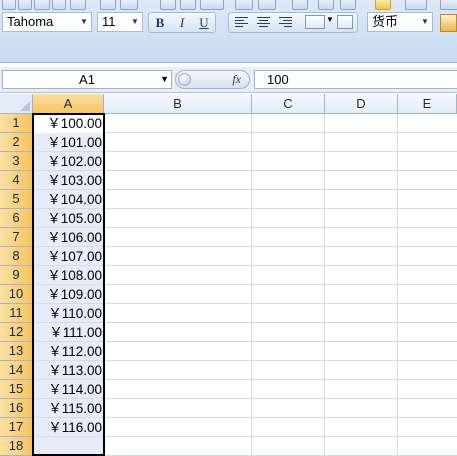  I want to click on selection-border, so click(68, 284).